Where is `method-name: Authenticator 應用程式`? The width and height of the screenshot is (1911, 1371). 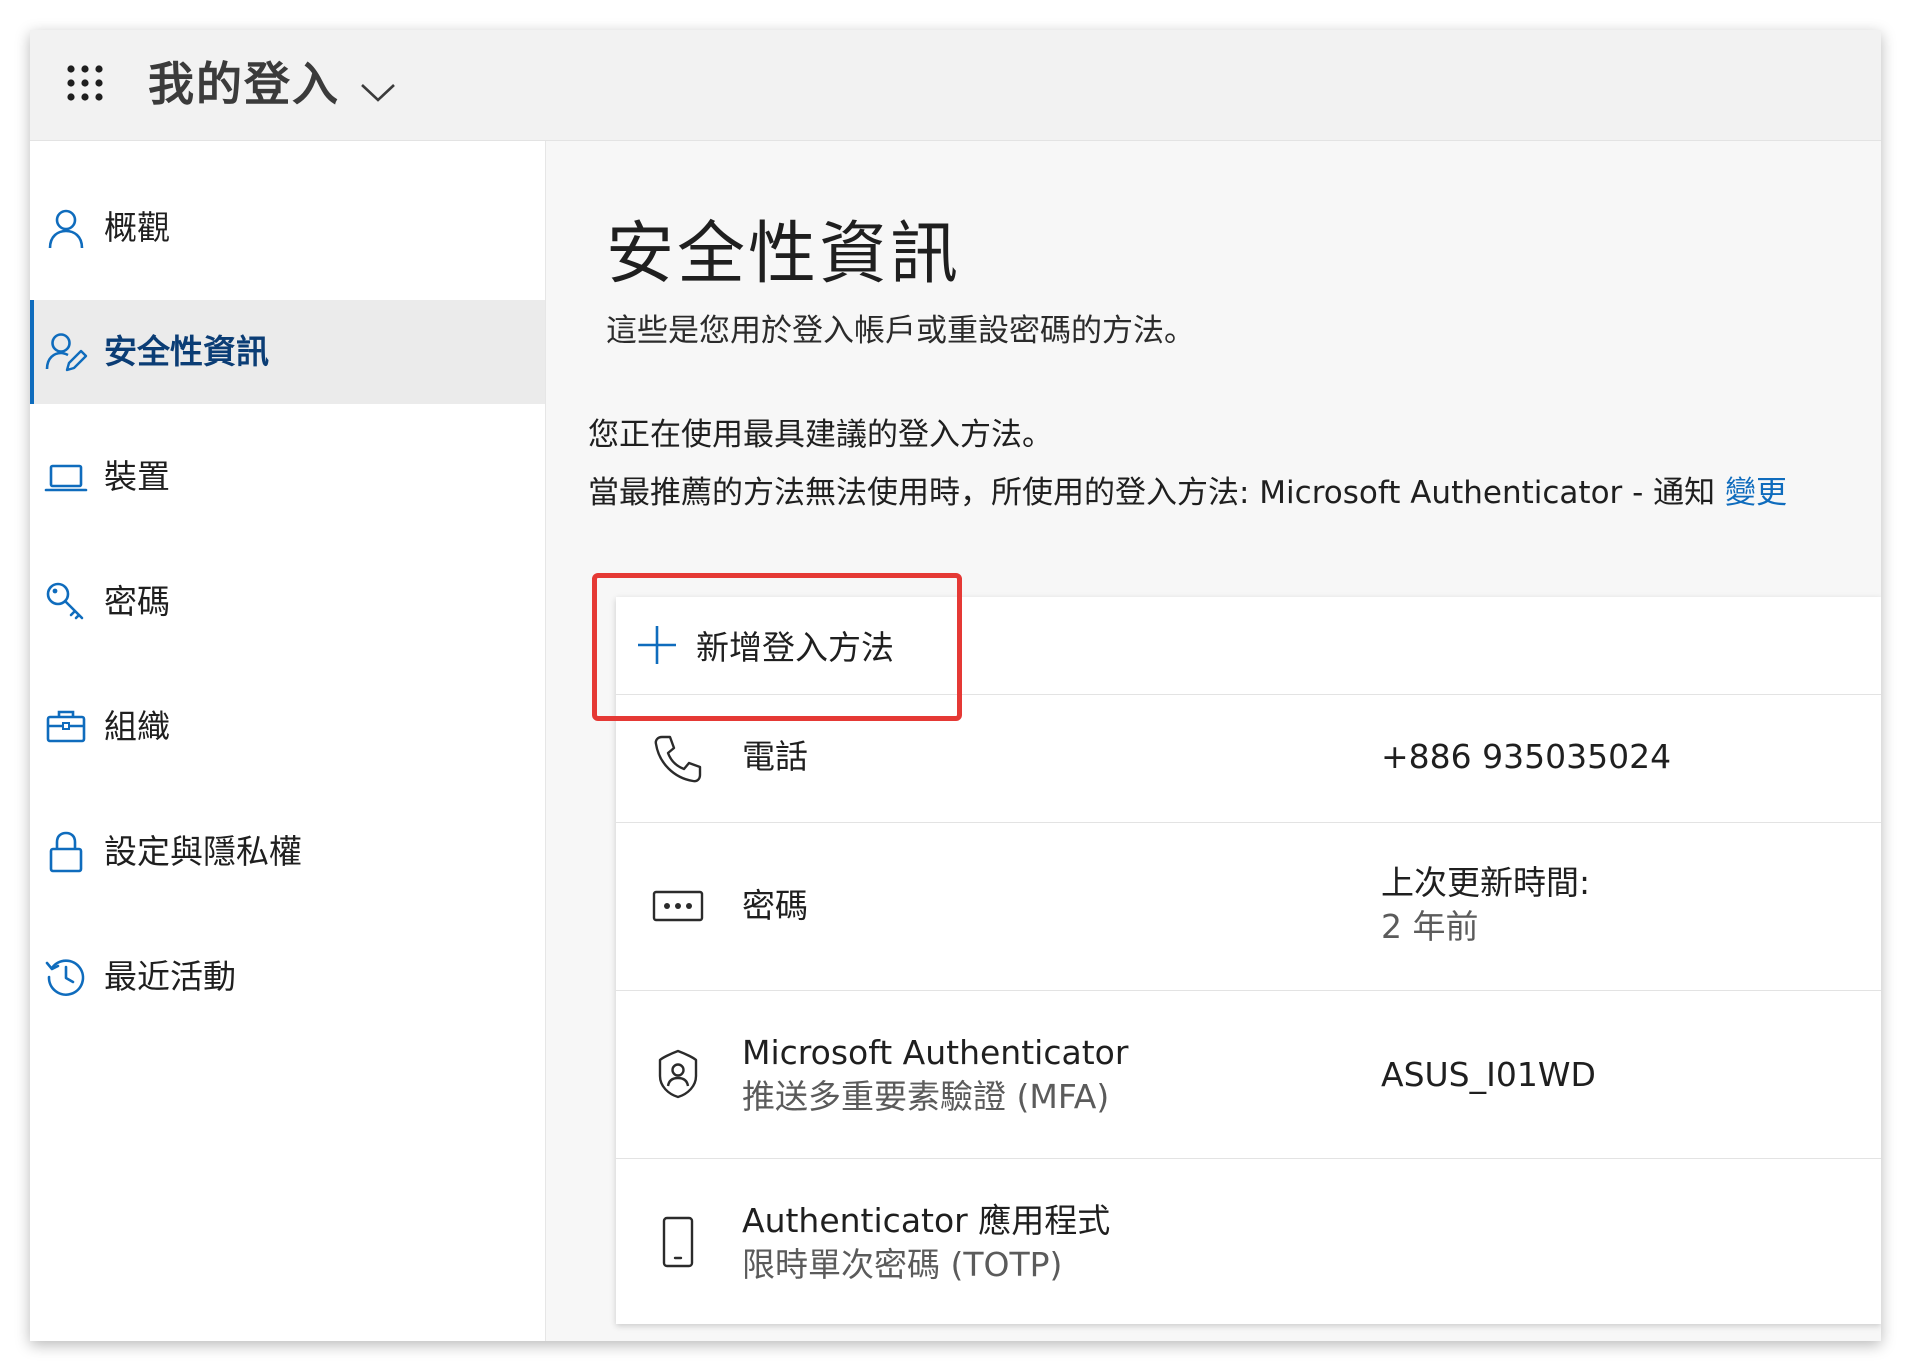 method-name: Authenticator 應用程式 is located at coordinates (926, 1220).